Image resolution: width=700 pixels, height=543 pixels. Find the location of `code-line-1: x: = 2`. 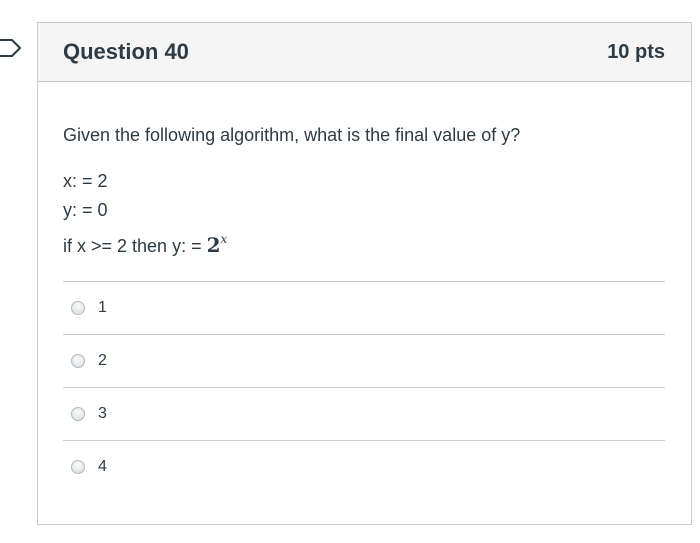

code-line-1: x: = 2 is located at coordinates (85, 181).